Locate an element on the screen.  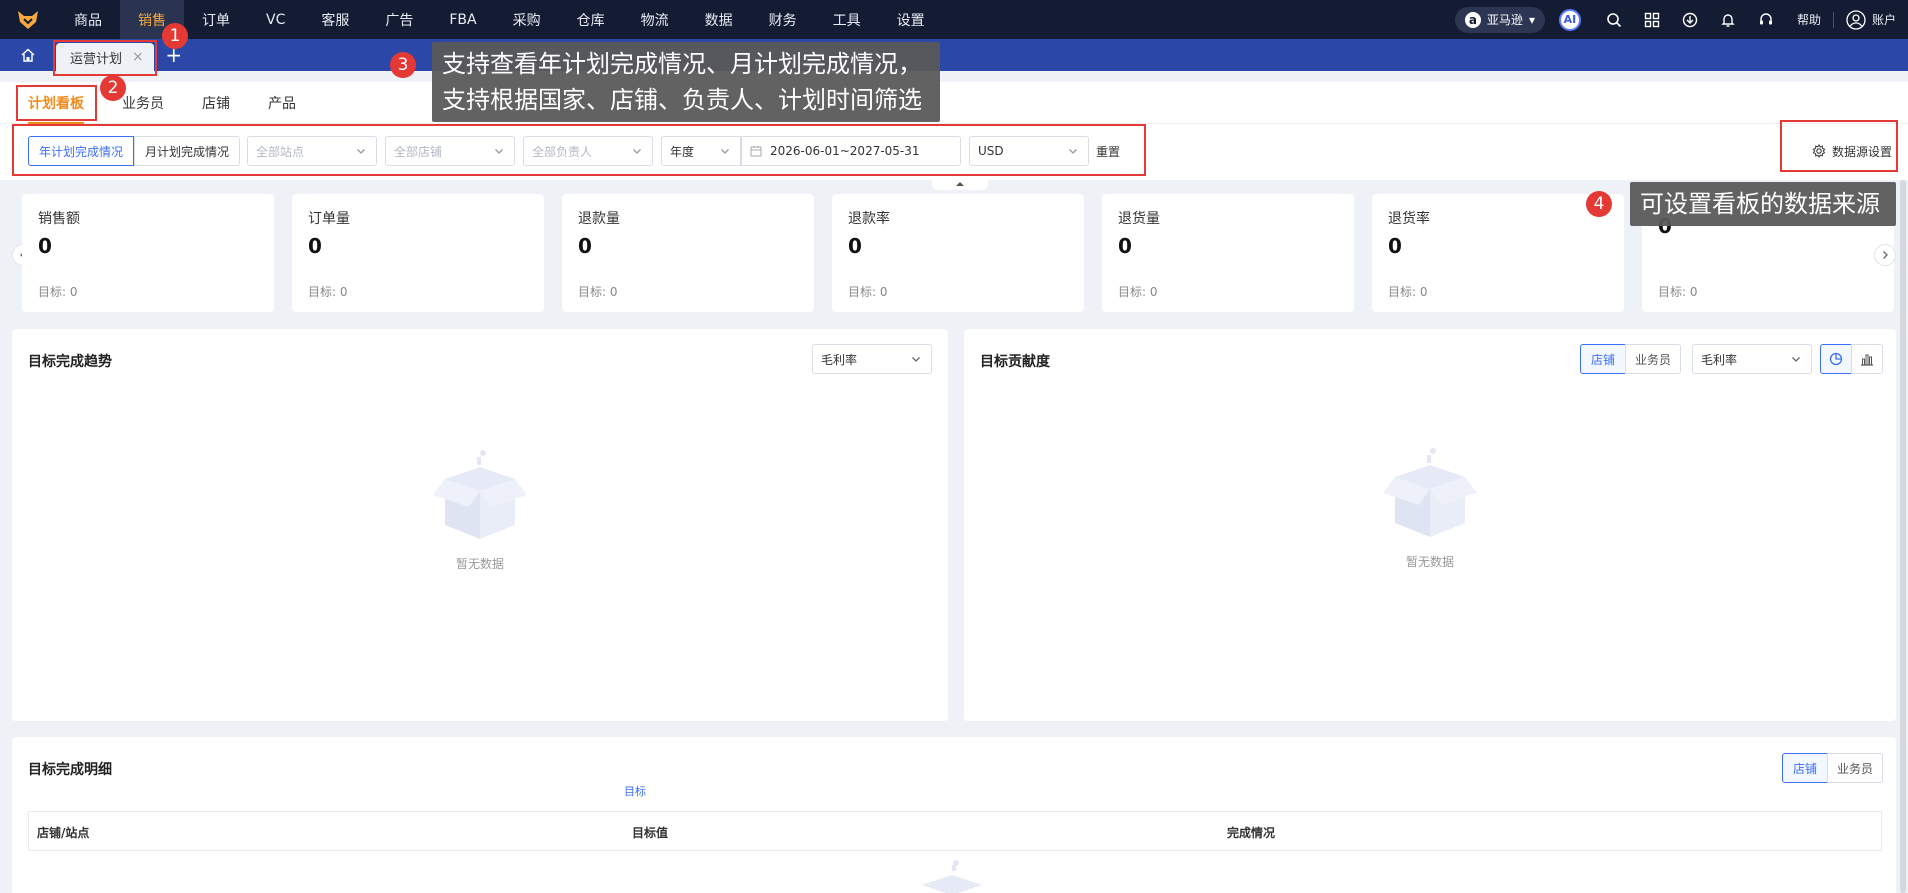
platform-label: 亚马逊 is located at coordinates (1504, 20).